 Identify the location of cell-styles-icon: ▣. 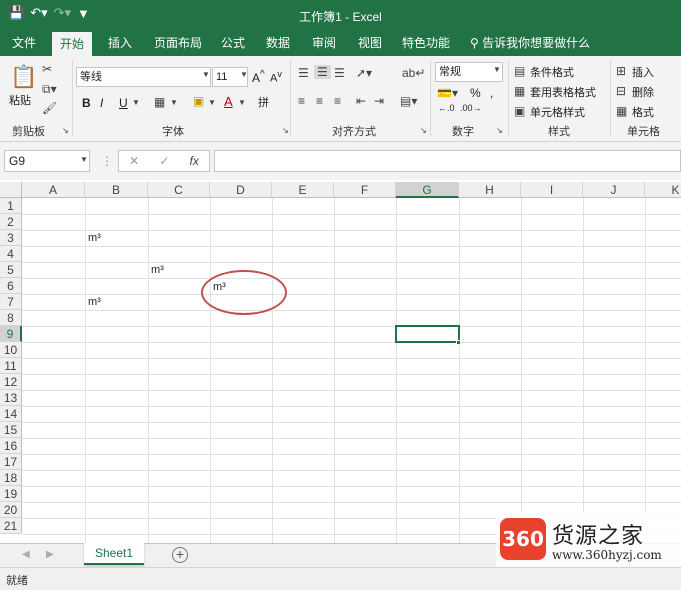
(519, 111).